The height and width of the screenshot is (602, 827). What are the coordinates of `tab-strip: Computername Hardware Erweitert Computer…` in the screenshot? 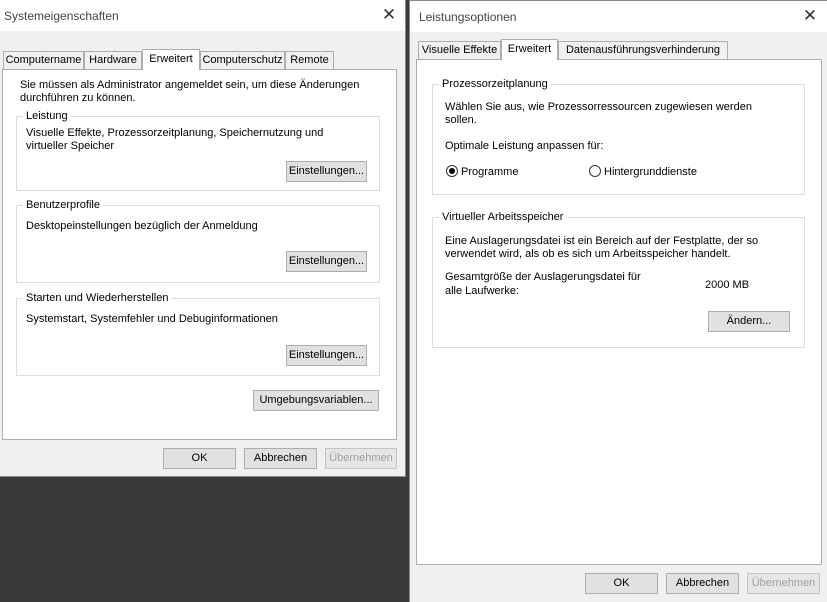 It's located at (168, 59).